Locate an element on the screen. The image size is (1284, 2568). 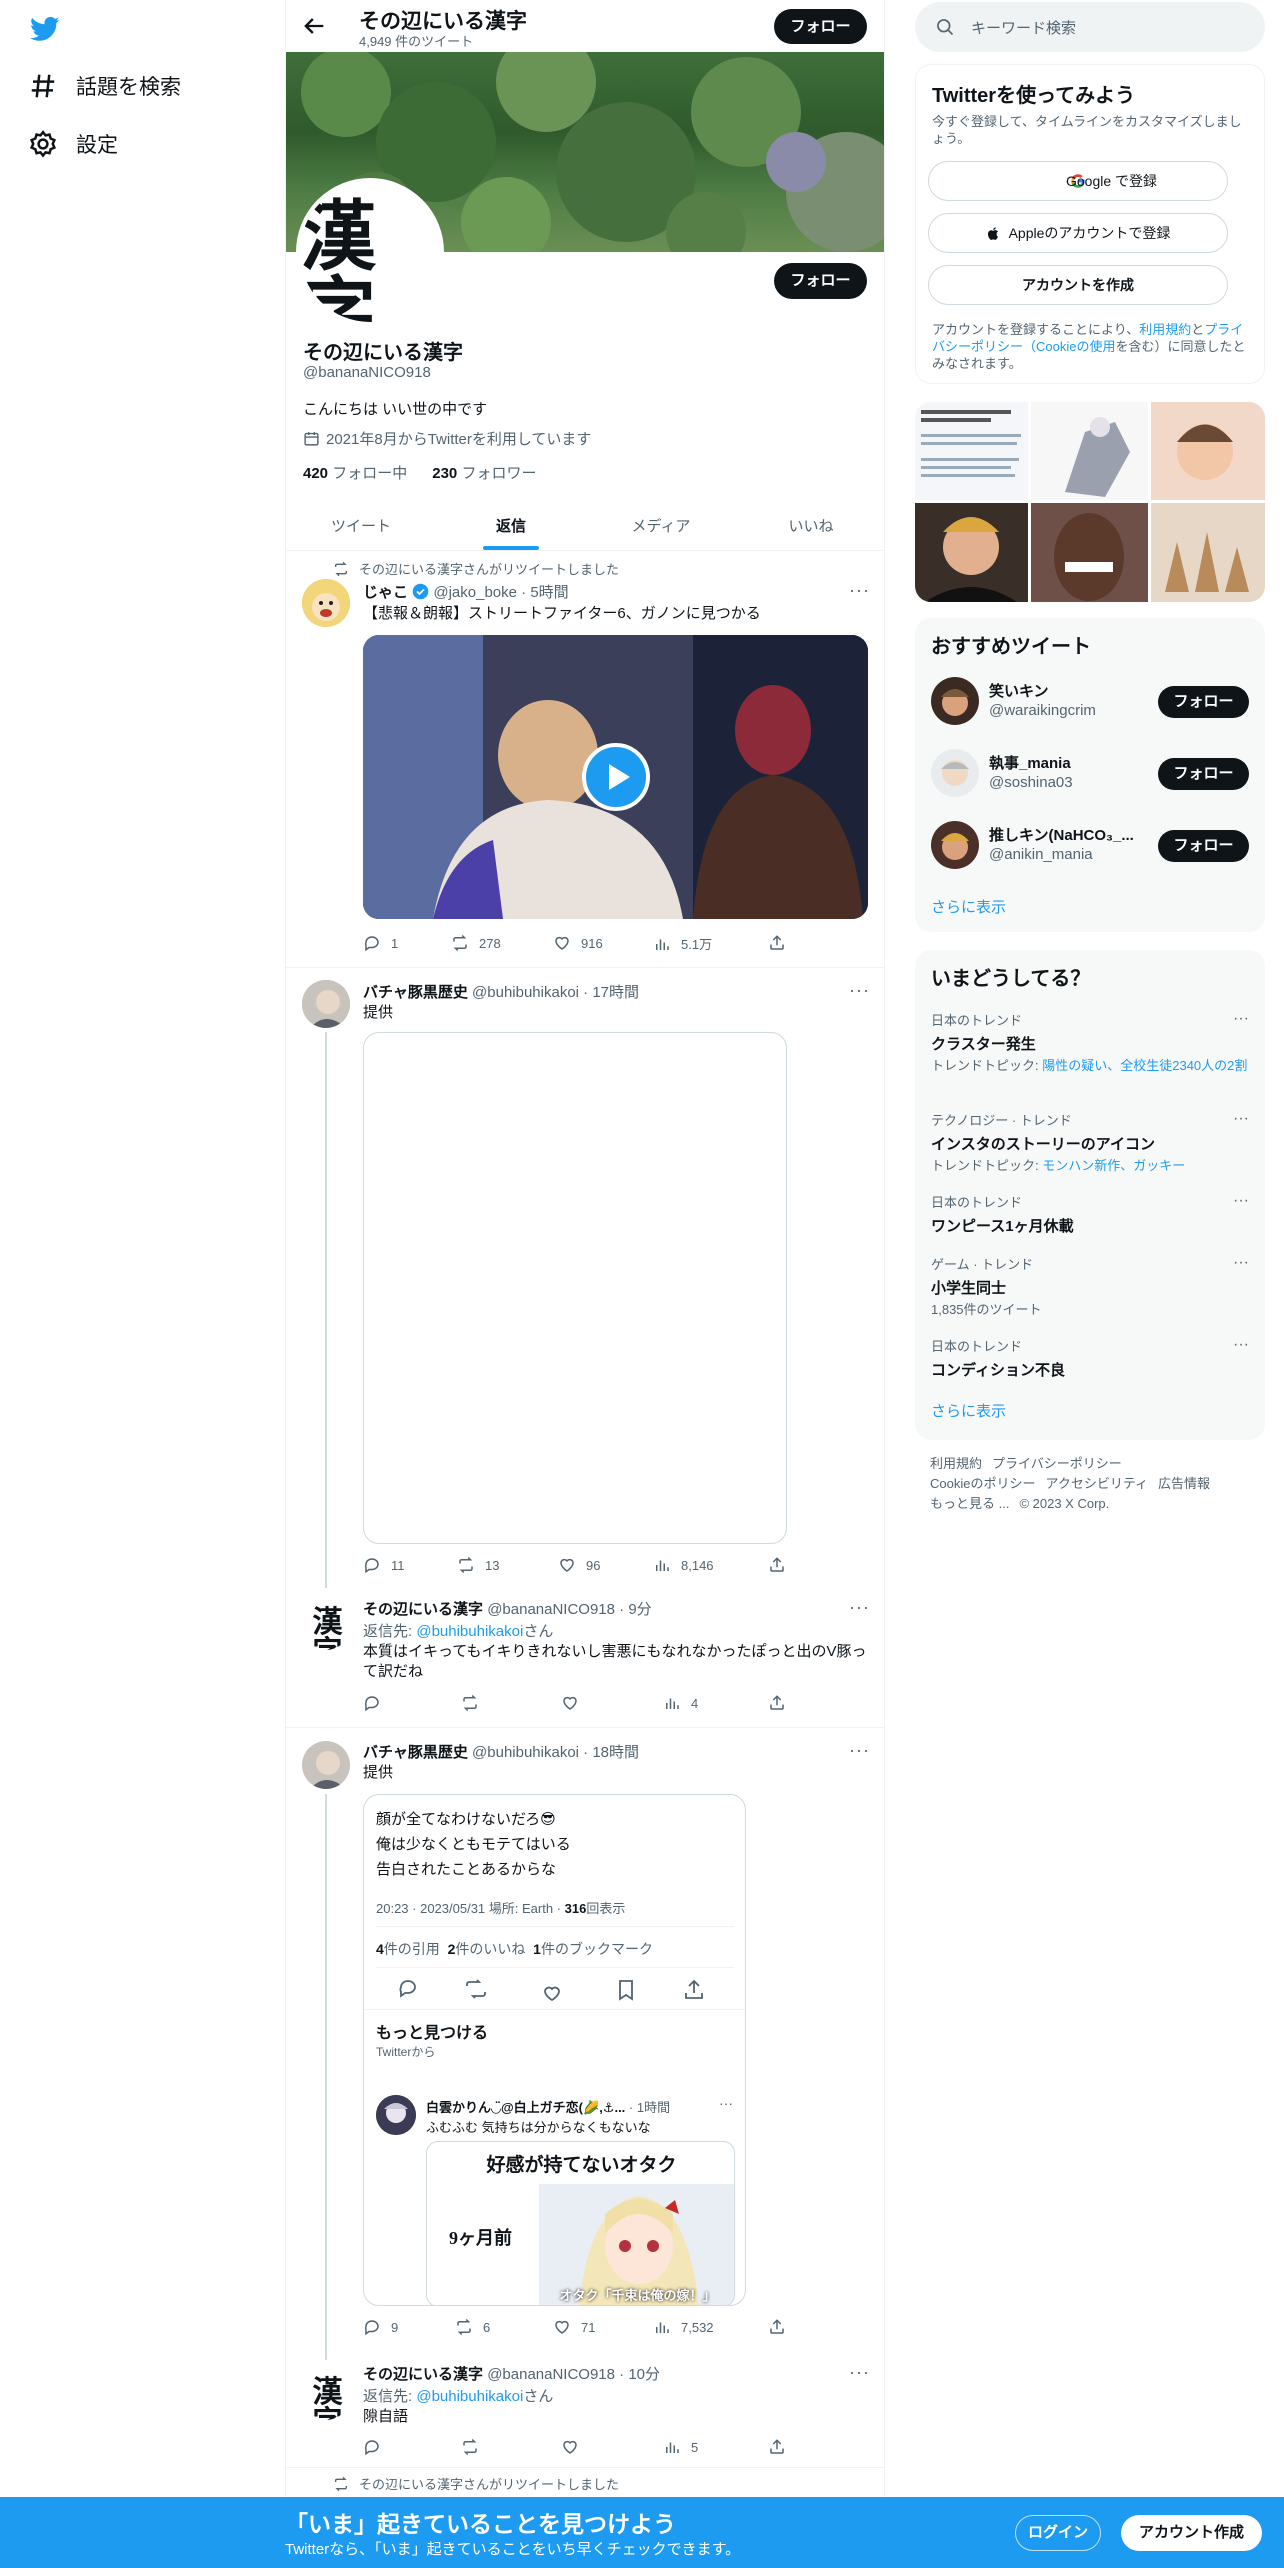
retweet-button: 278 is located at coordinates (476, 943).